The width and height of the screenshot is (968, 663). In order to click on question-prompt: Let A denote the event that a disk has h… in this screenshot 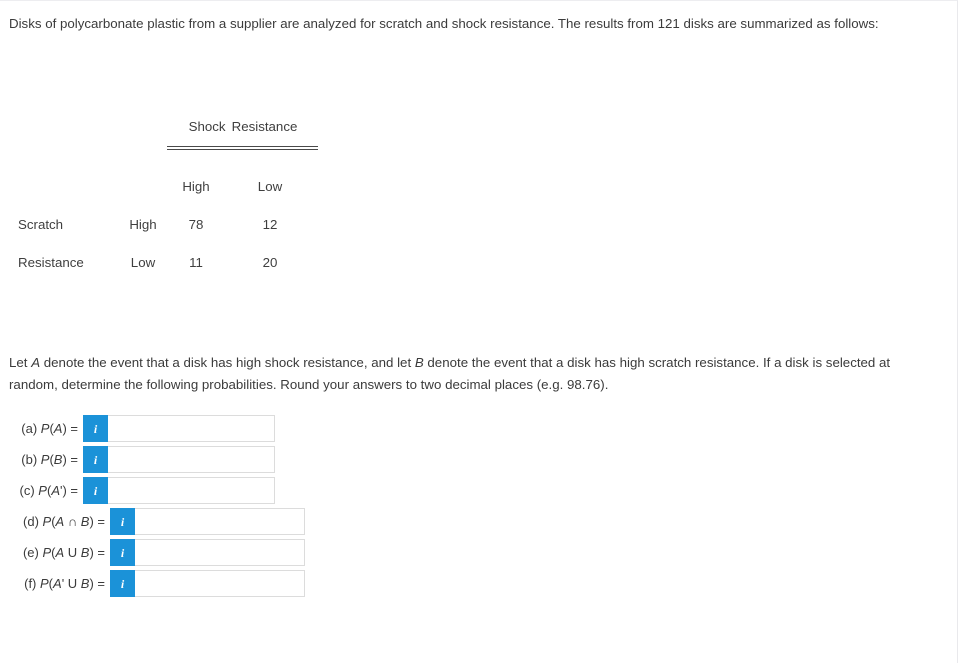, I will do `click(474, 374)`.